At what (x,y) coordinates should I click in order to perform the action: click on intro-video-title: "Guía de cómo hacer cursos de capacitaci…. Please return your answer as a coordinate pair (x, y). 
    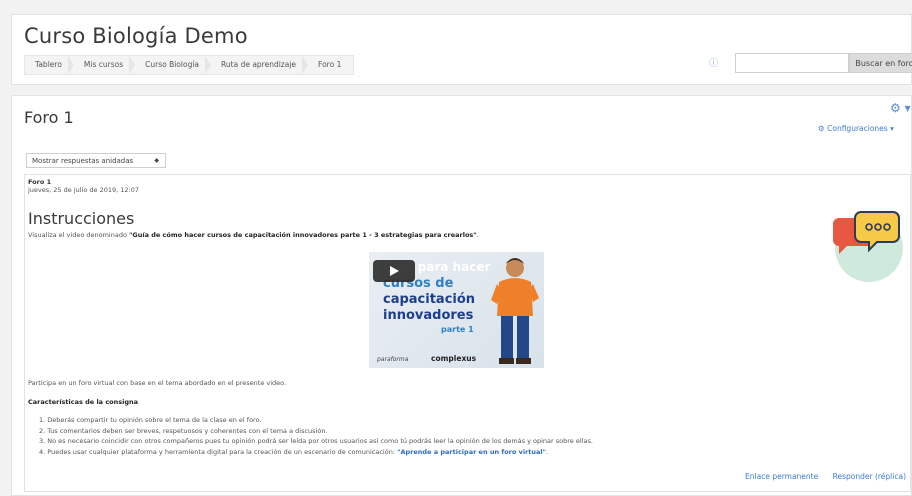
    Looking at the image, I should click on (303, 235).